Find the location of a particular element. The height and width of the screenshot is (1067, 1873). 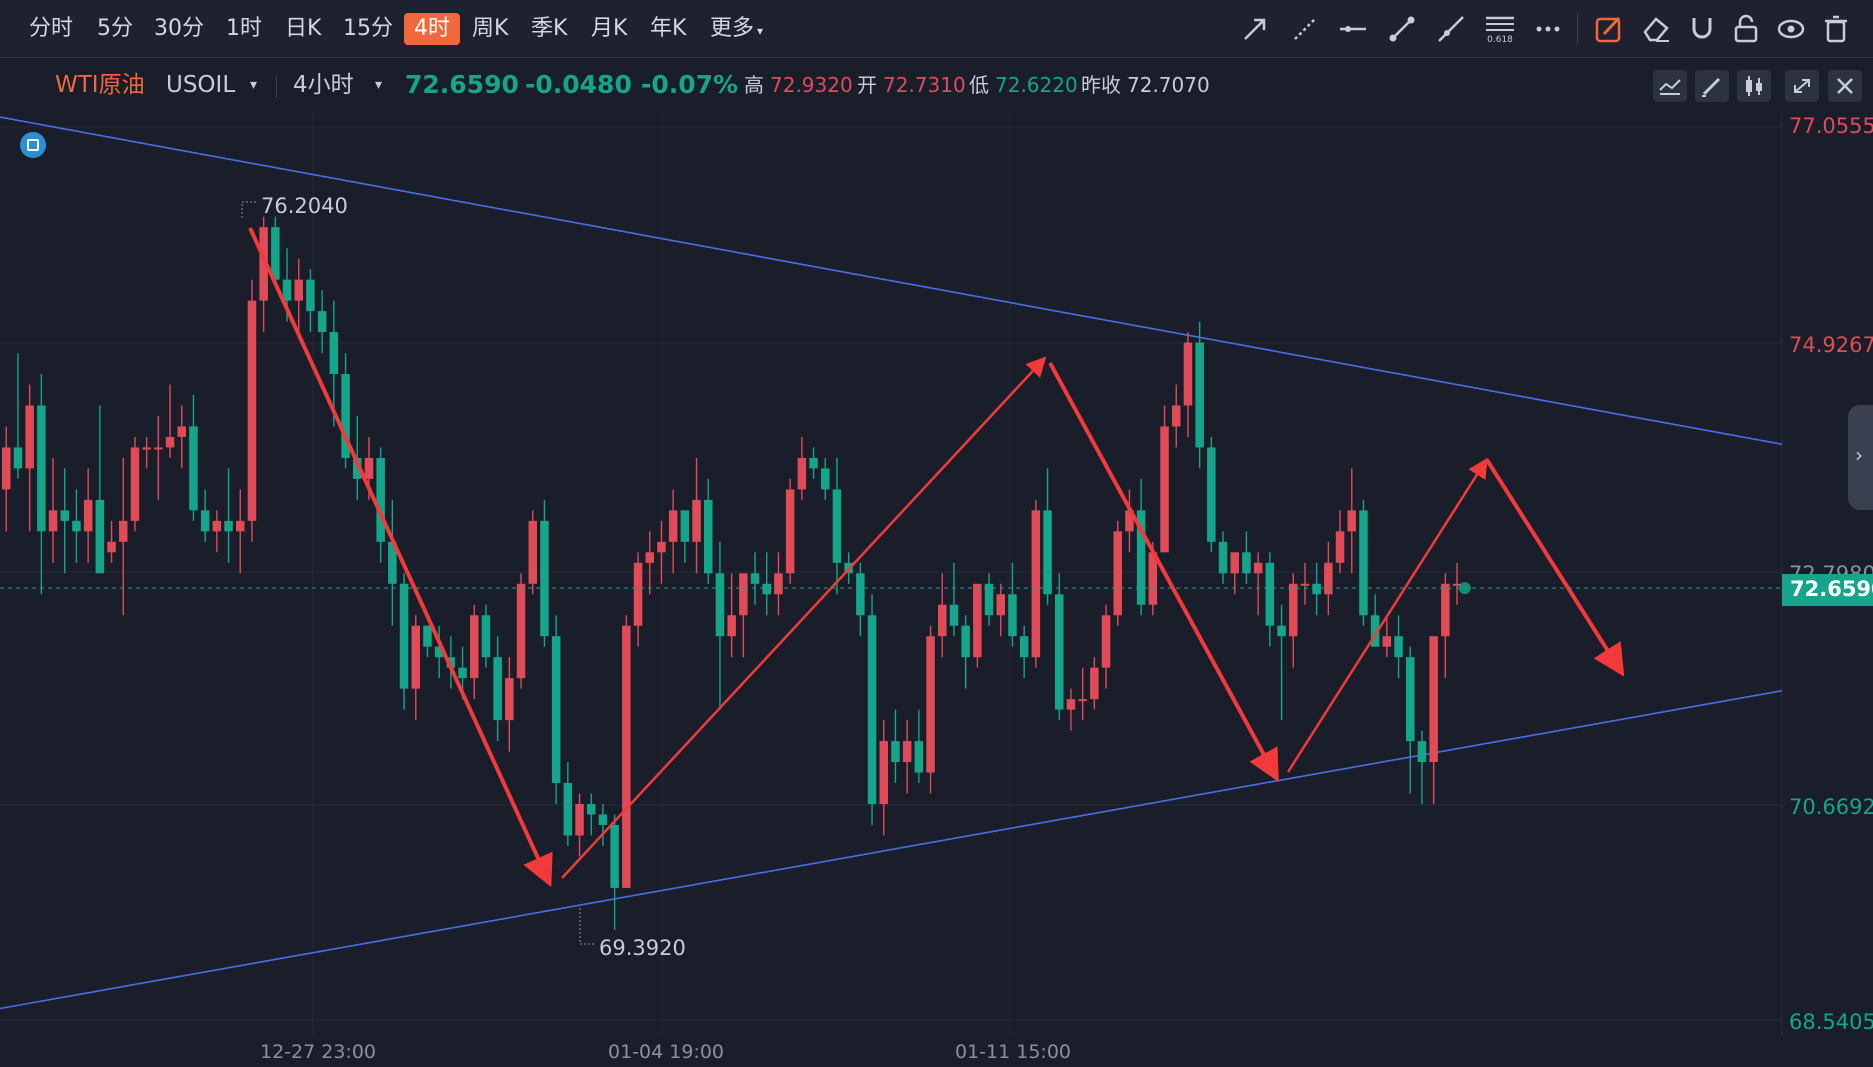

current-price-label: 72.6590 is located at coordinates (1831, 589).